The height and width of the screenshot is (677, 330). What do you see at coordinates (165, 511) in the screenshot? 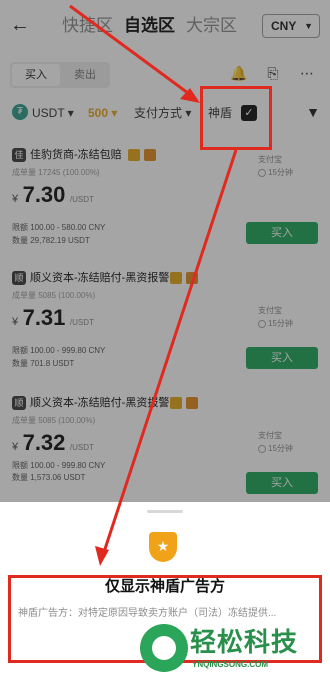
I see `sheet-drag-handle` at bounding box center [165, 511].